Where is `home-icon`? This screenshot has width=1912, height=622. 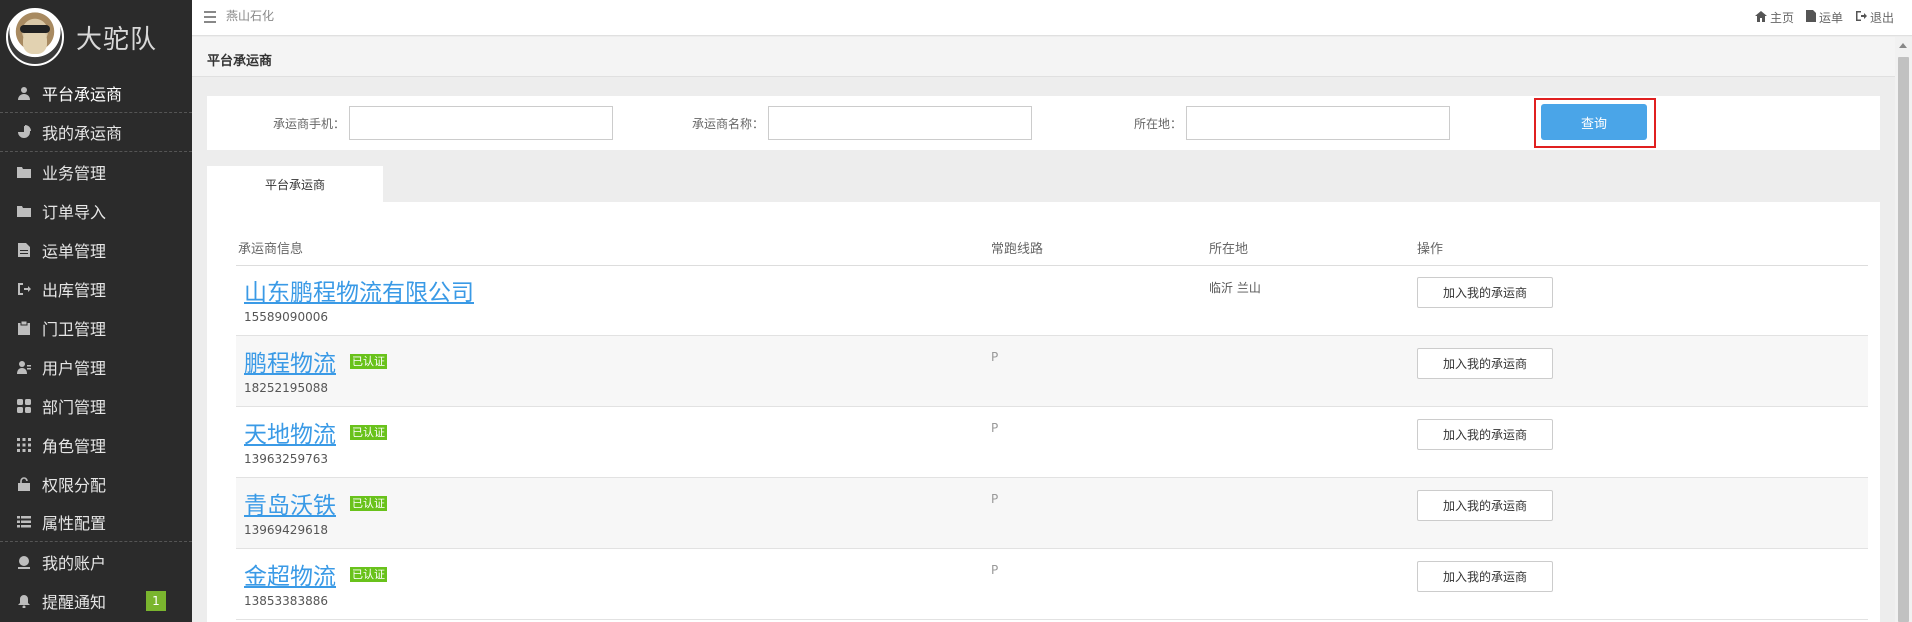
home-icon is located at coordinates (1760, 17).